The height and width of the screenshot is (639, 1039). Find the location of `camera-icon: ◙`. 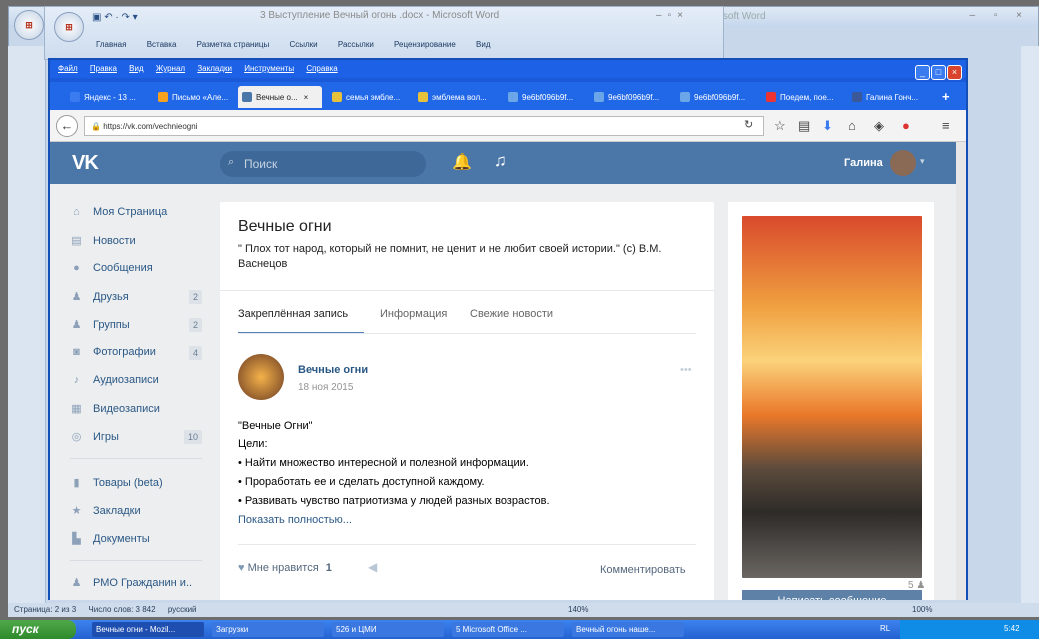

camera-icon: ◙ is located at coordinates (76, 352).